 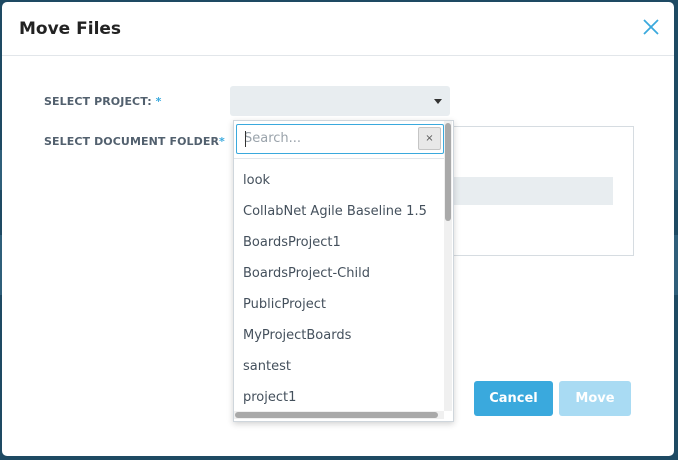 What do you see at coordinates (339, 335) in the screenshot?
I see `list-item: MyProjectBoards` at bounding box center [339, 335].